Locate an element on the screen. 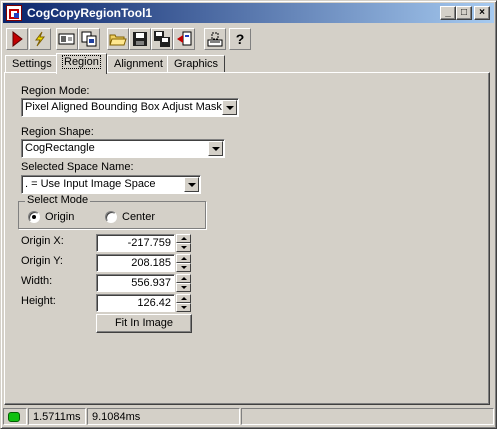 The width and height of the screenshot is (497, 429). origin-radio is located at coordinates (34, 217).